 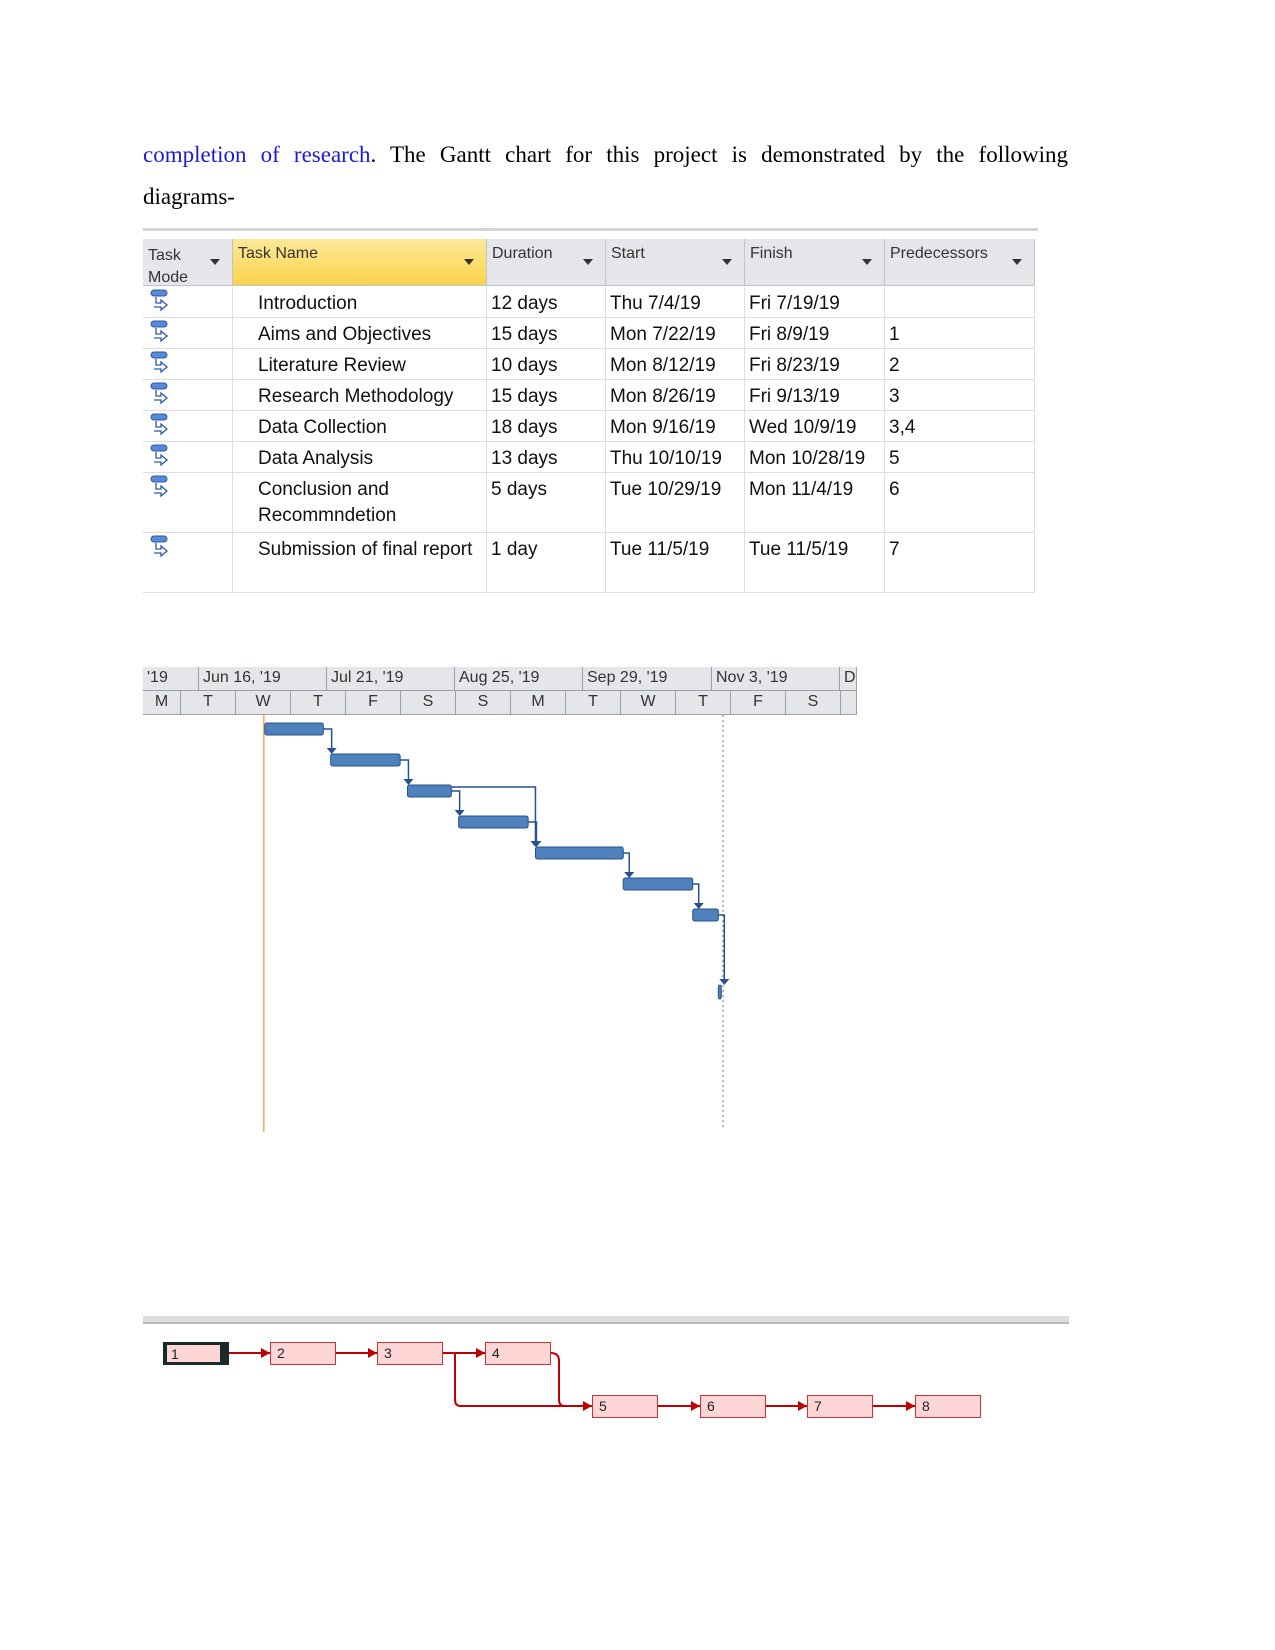 I want to click on cell-start: Mon 7/22/19, so click(x=675, y=333).